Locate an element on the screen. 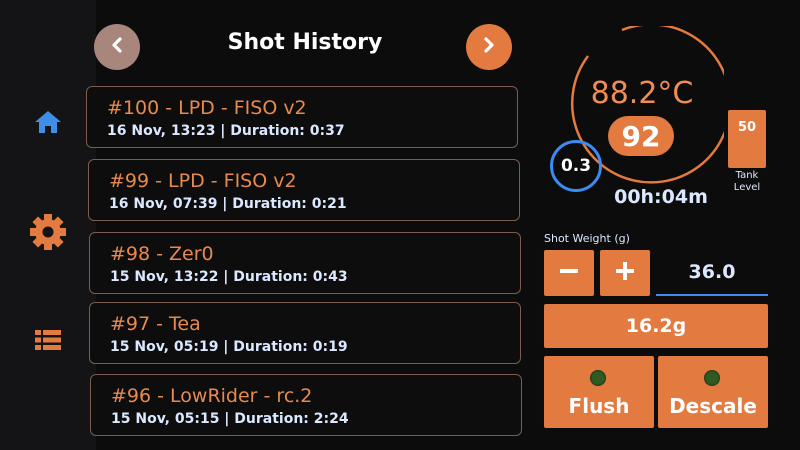 This screenshot has width=800, height=450. scale-reading-button: 16.2g is located at coordinates (656, 326).